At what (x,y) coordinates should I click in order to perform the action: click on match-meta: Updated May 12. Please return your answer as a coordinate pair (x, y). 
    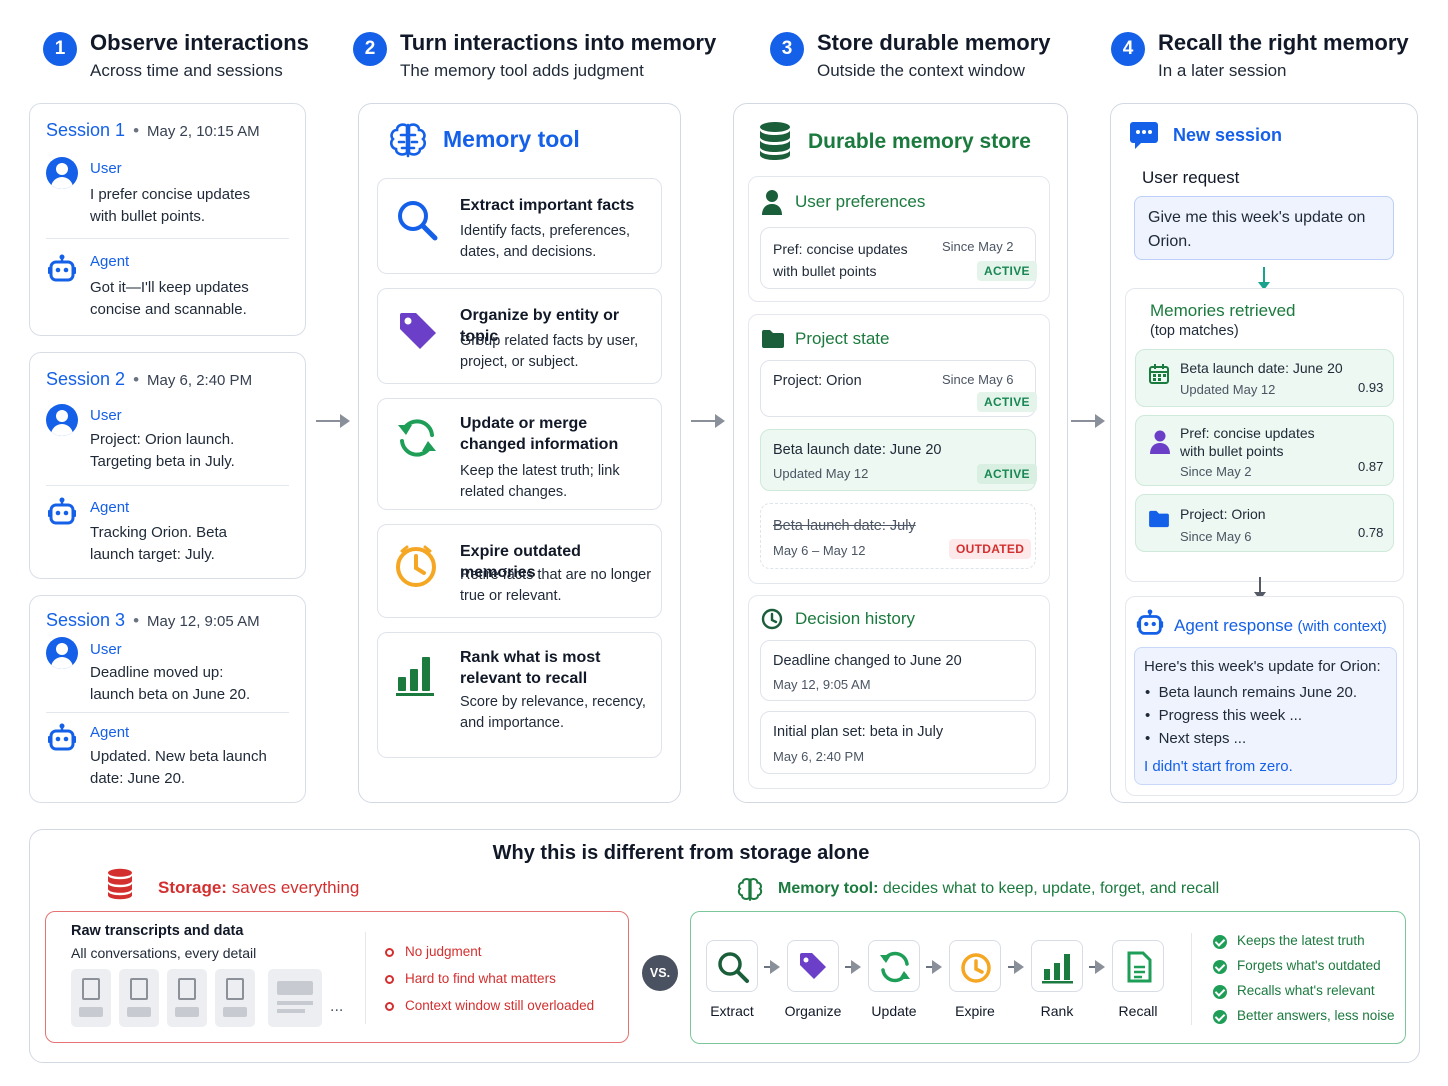
    Looking at the image, I should click on (1228, 389).